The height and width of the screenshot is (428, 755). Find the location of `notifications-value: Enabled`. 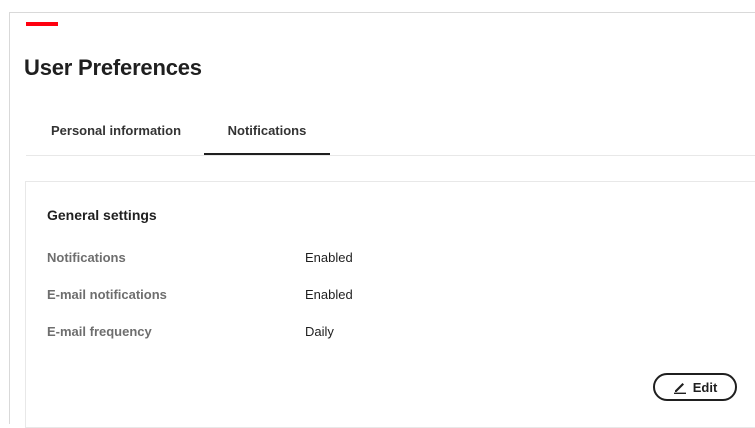

notifications-value: Enabled is located at coordinates (329, 257).